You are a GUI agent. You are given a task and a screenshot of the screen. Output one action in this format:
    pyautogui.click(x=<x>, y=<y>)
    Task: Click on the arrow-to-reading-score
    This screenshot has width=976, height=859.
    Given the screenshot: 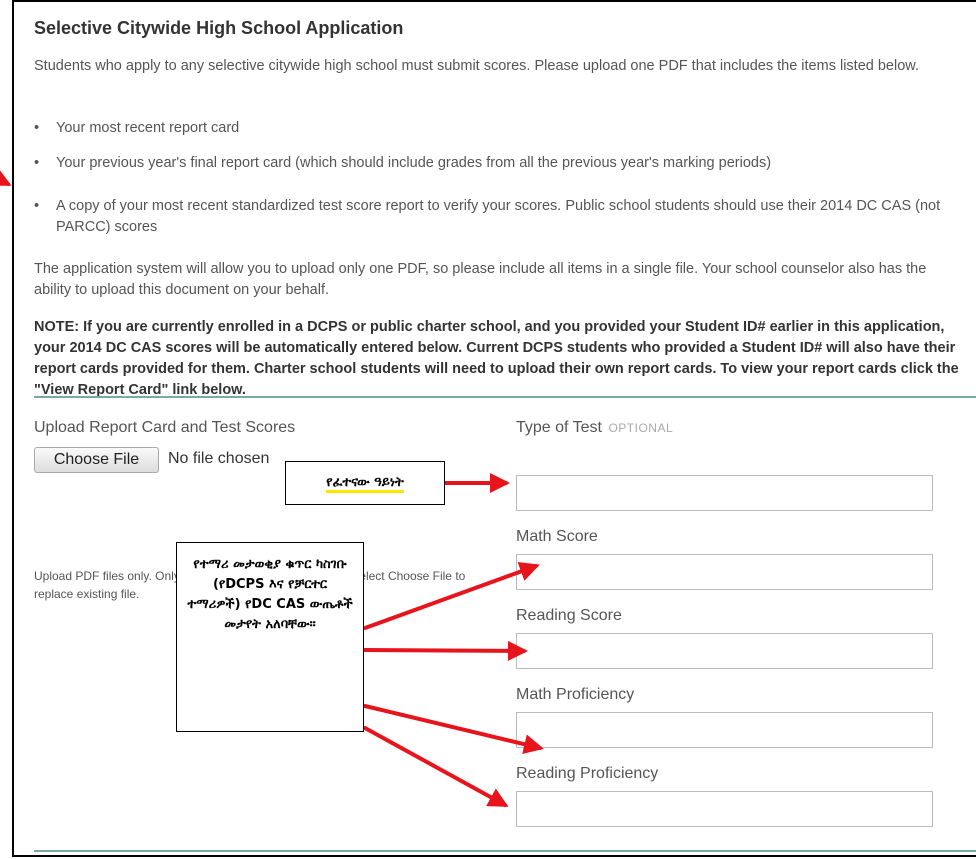 What is the action you would take?
    pyautogui.click(x=445, y=650)
    